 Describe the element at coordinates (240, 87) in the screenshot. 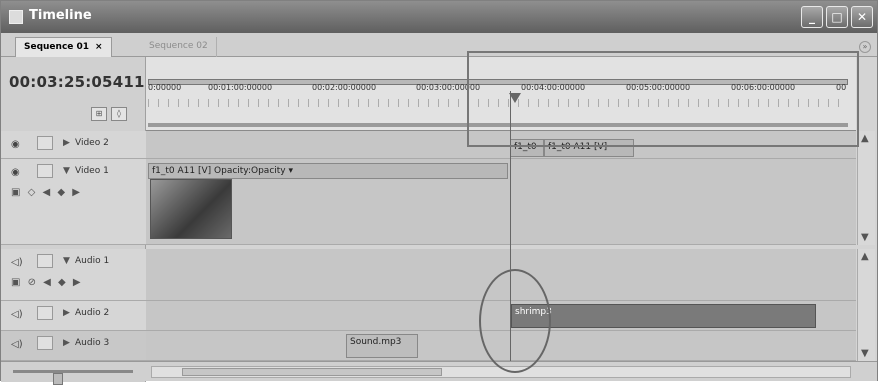

I see `ruler-label: 00:01:00:00000` at that location.